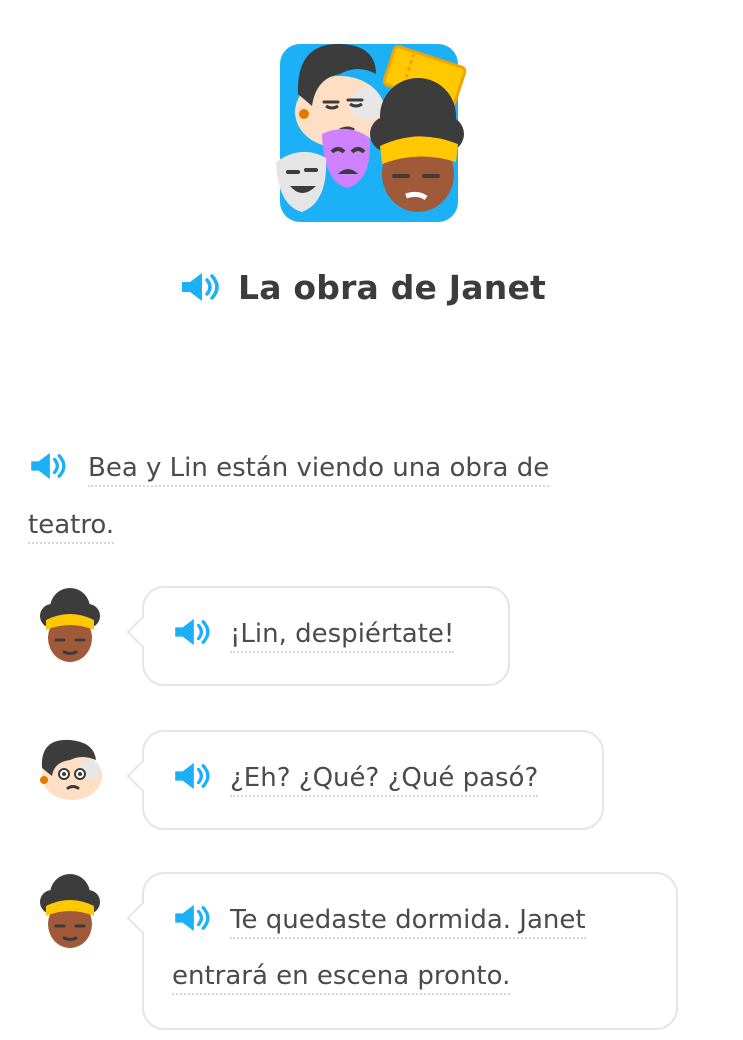 This screenshot has width=743, height=1040. I want to click on lin-avatar, so click(71, 769).